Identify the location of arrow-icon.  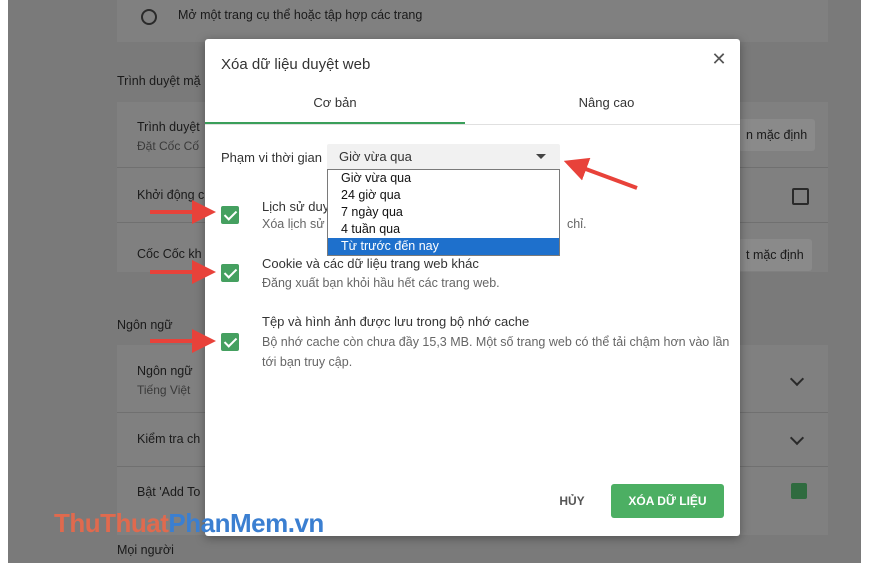
(600, 173).